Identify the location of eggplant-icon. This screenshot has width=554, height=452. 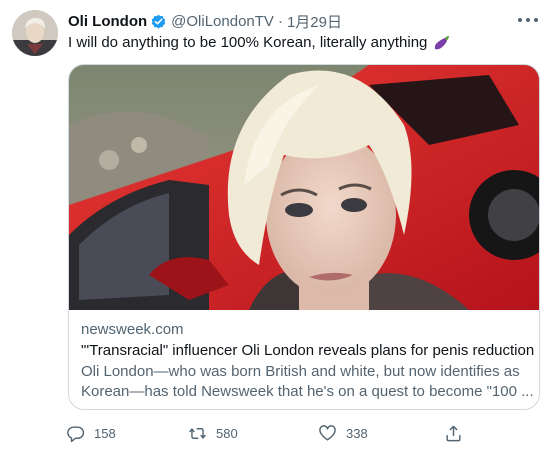
(442, 43).